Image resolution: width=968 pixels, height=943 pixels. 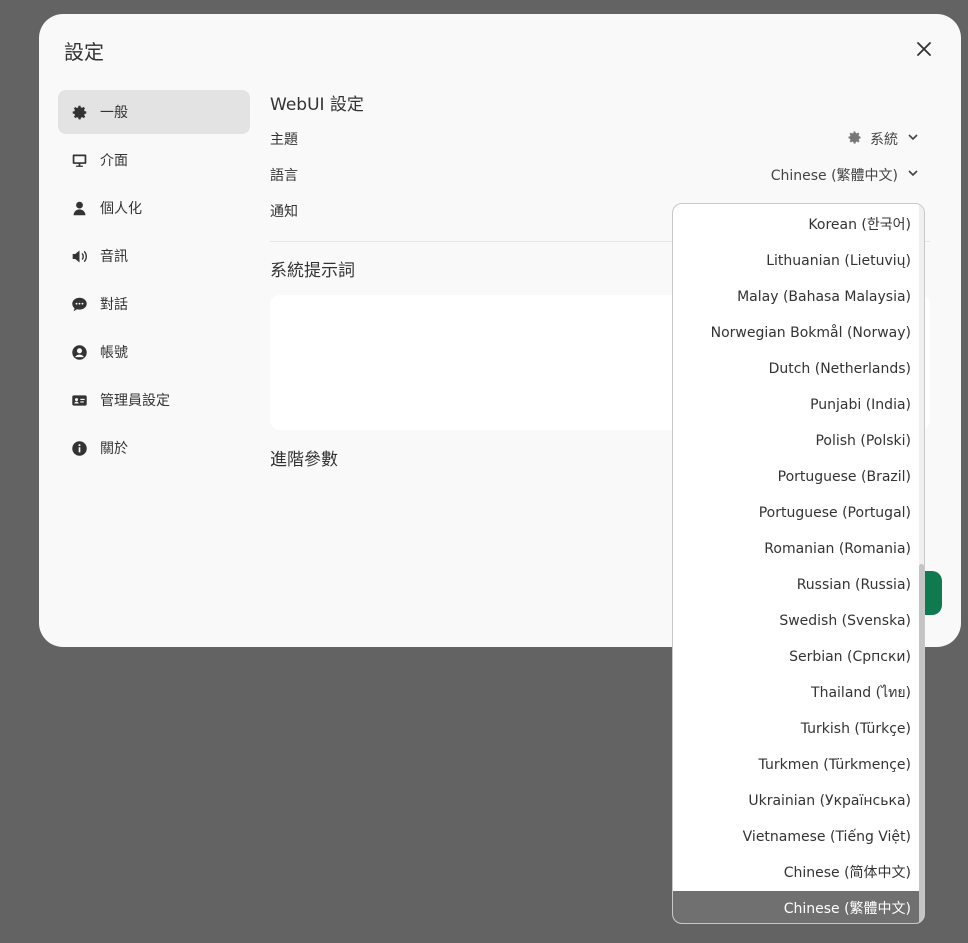 What do you see at coordinates (796, 801) in the screenshot?
I see `language-option: Ukrainian (Українська)` at bounding box center [796, 801].